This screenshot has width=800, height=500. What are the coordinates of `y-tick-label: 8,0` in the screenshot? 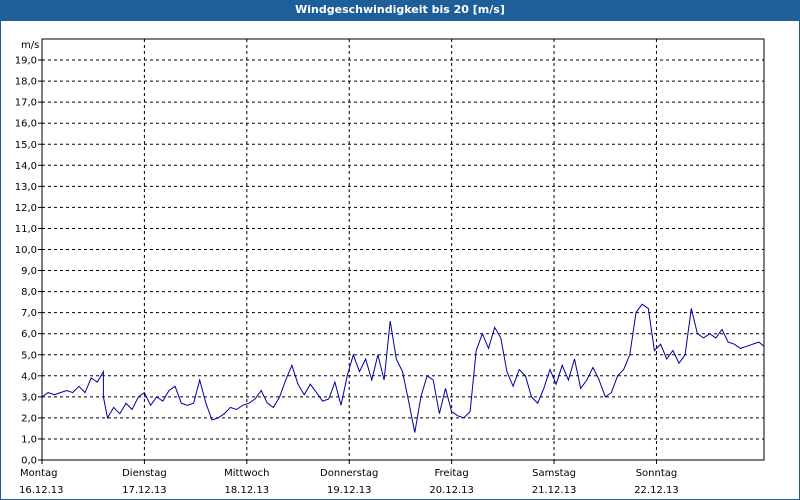 It's located at (29, 292).